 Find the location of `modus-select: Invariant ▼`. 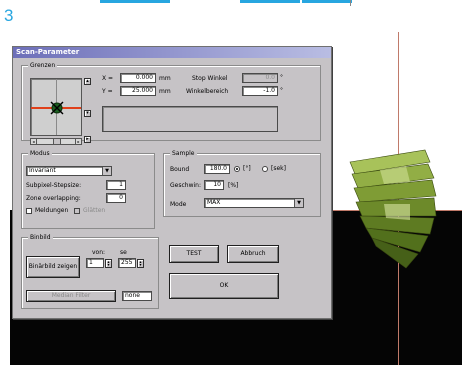

modus-select: Invariant ▼ is located at coordinates (69, 171).